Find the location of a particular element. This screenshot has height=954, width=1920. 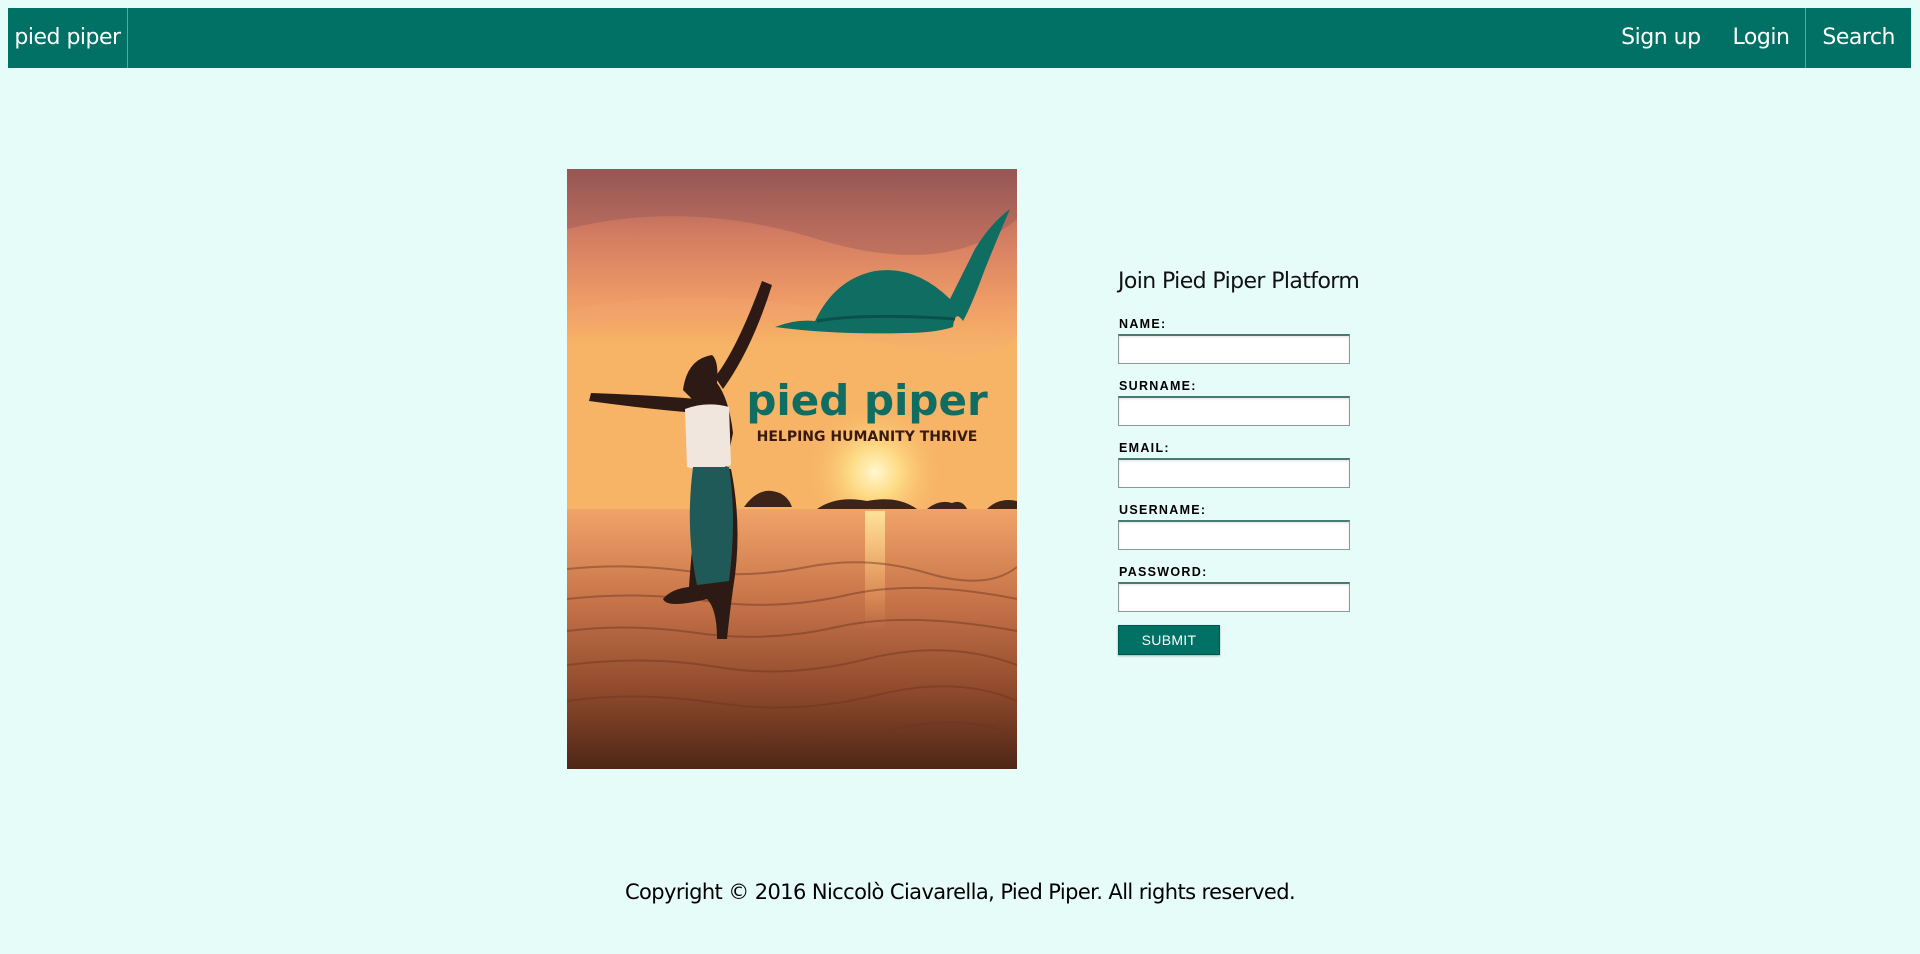

logo-text: pied piper is located at coordinates (867, 400).